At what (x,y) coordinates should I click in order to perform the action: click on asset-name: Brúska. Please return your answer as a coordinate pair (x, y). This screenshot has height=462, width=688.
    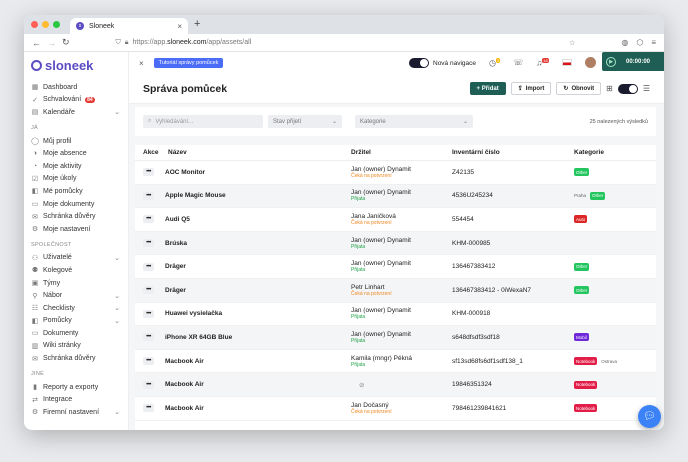
    Looking at the image, I should click on (258, 243).